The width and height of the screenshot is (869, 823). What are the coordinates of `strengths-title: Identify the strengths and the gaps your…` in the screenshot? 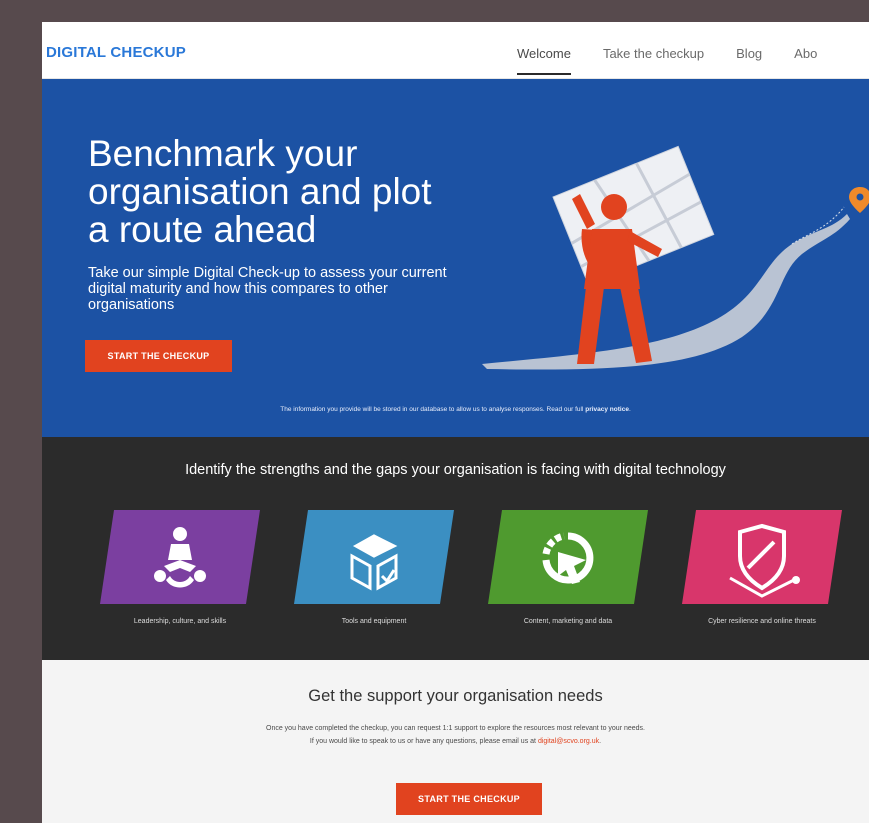 It's located at (455, 470).